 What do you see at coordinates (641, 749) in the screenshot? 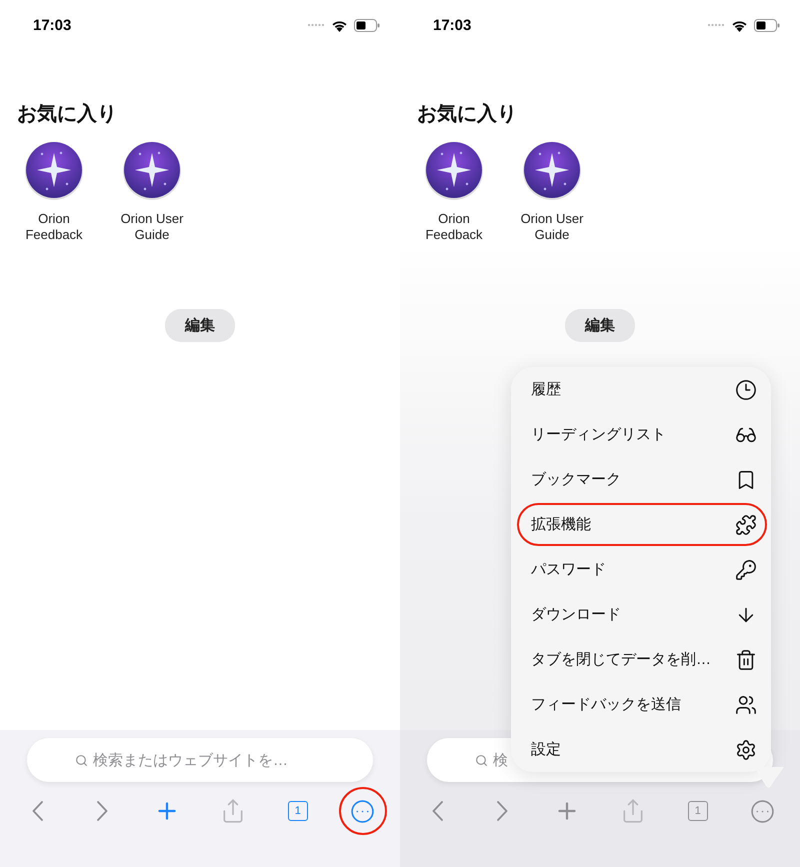
I see `menu-item: 設定` at bounding box center [641, 749].